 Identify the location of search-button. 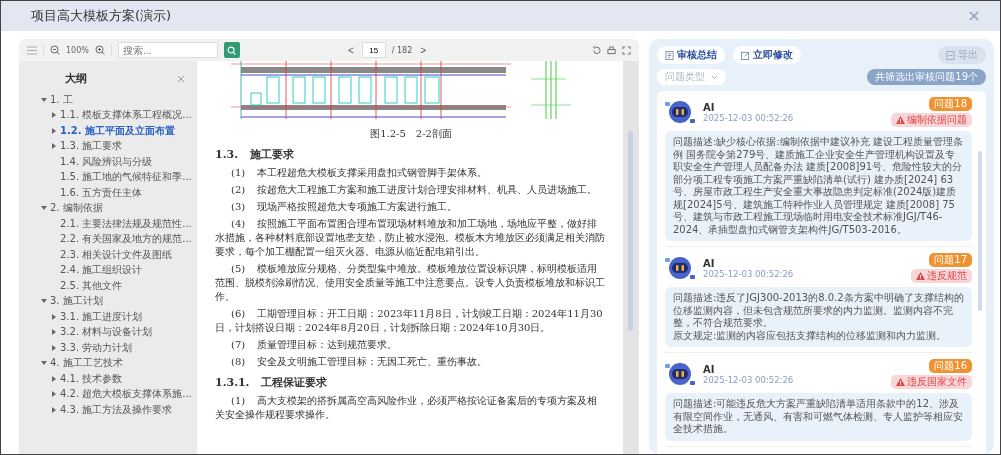
(231, 50).